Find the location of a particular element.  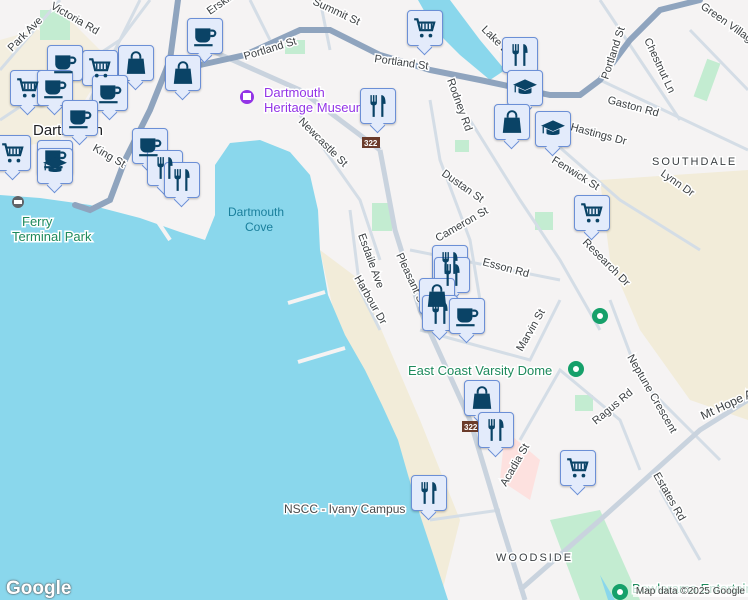

water-label: Cove is located at coordinates (259, 227).